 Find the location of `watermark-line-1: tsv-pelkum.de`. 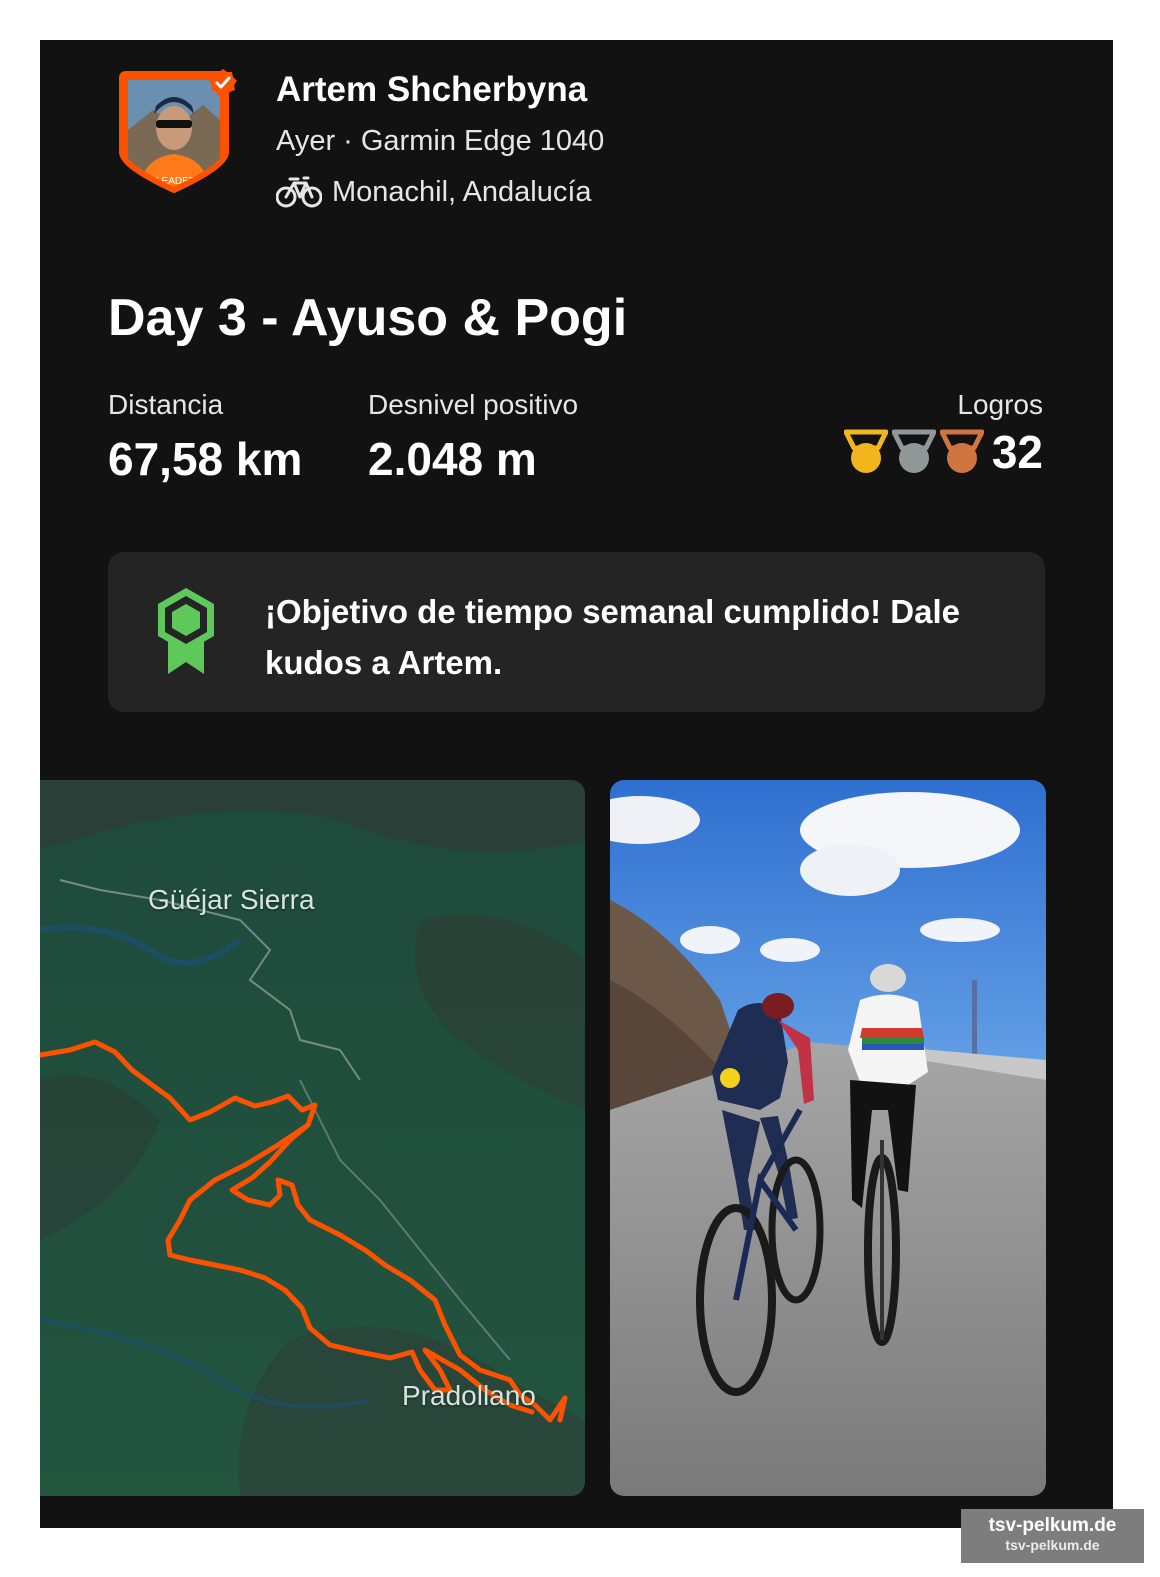

watermark-line-1: tsv-pelkum.de is located at coordinates (1052, 1525).